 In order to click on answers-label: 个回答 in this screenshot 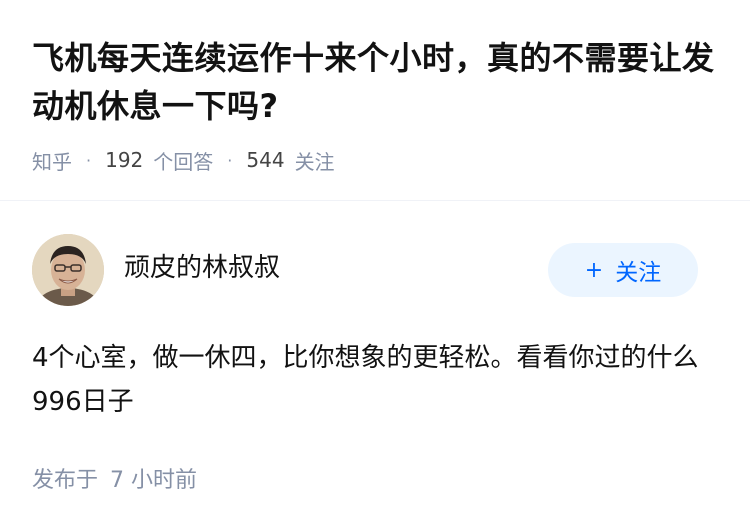, I will do `click(183, 160)`.